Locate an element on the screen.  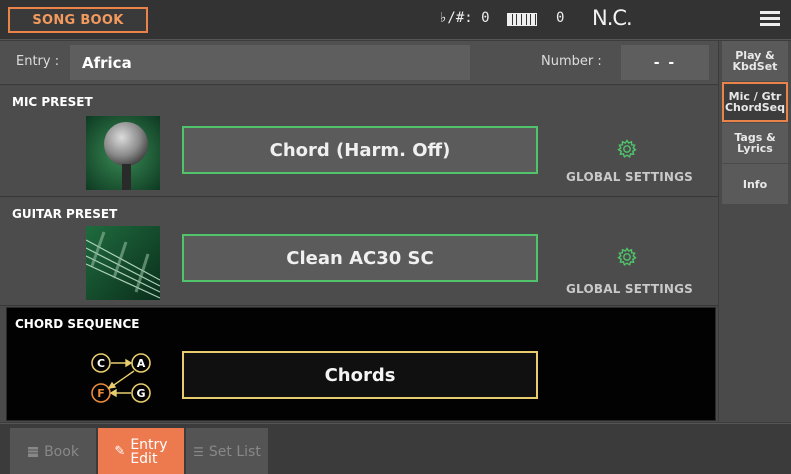
chord-letter-g: G is located at coordinates (140, 393).